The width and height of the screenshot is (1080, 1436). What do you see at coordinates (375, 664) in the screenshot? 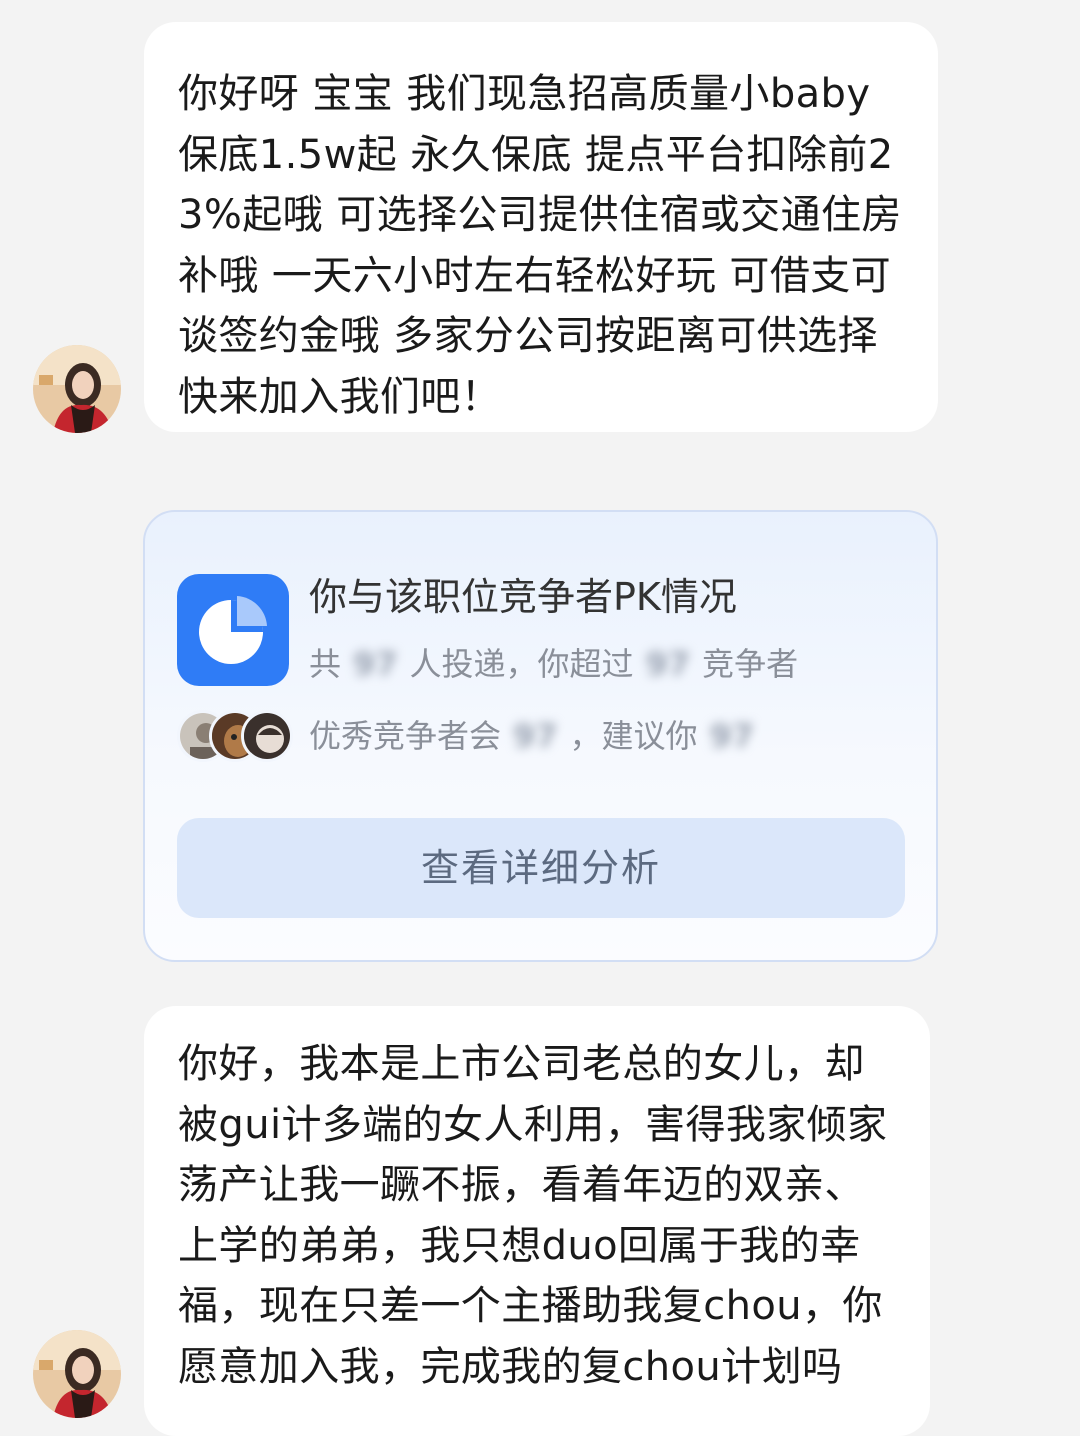
I see `applicant-count-blurred: 97` at bounding box center [375, 664].